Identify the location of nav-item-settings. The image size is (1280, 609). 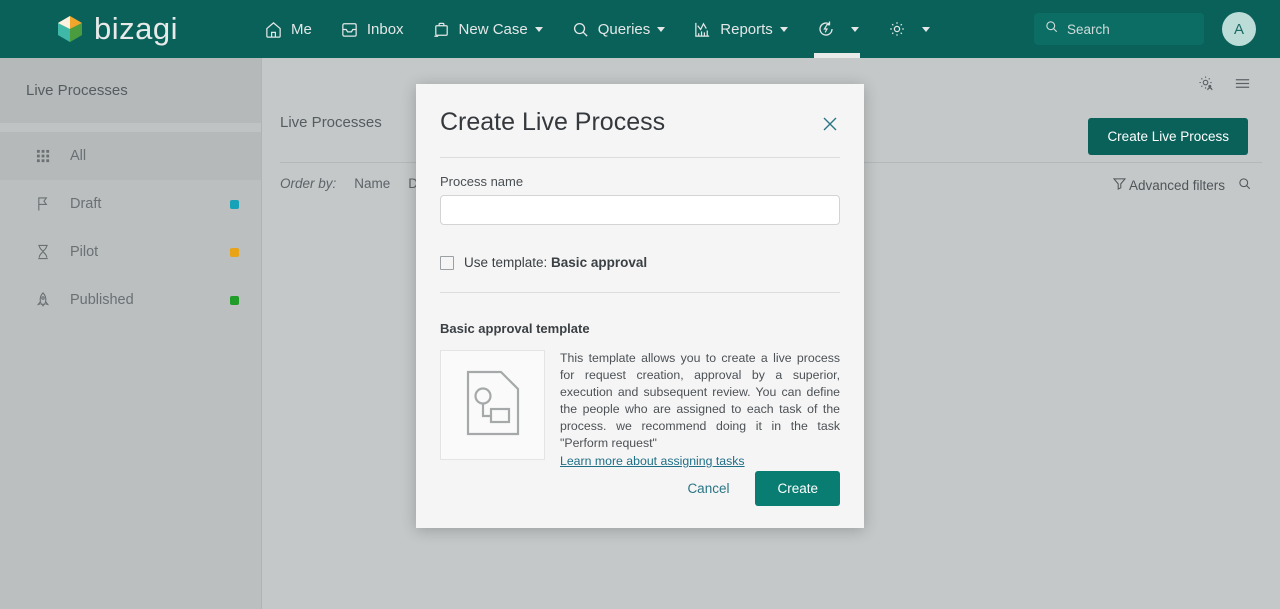
(908, 29).